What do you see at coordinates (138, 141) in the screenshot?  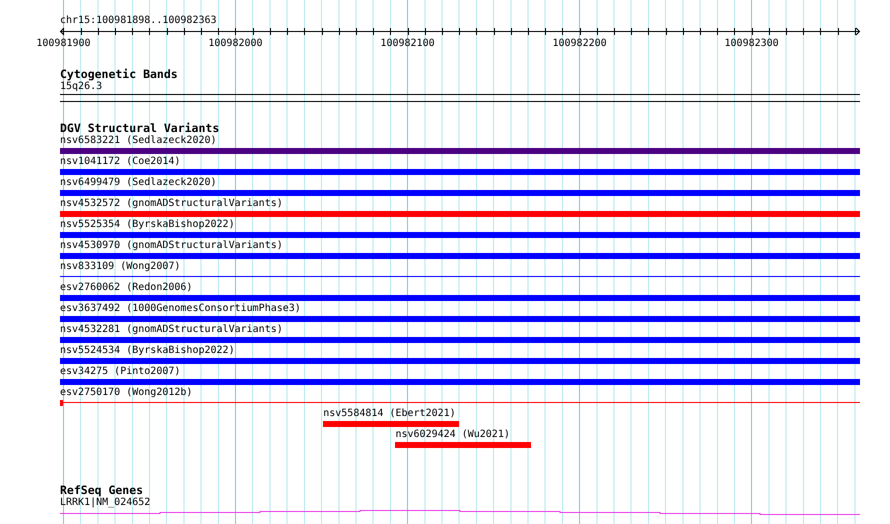 I see `variant-label: nsv6583221 (Sedlazeck2020)` at bounding box center [138, 141].